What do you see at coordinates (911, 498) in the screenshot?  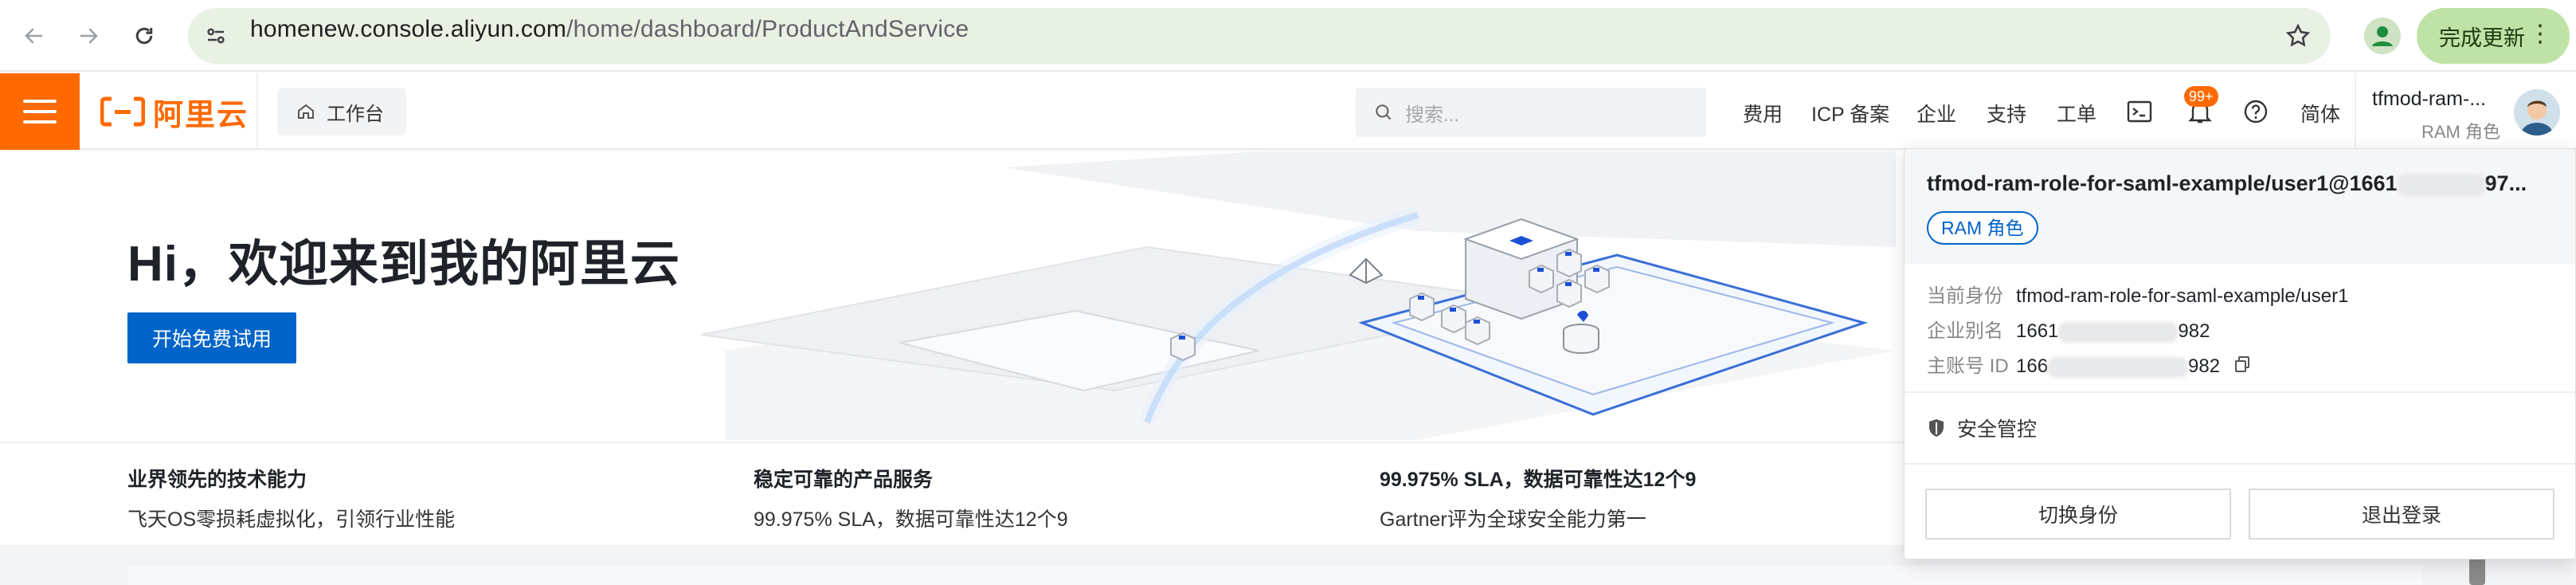 I see `feature-item: 稳定可靠的产品服务 99.975% SLA，数据可靠性达12个9` at bounding box center [911, 498].